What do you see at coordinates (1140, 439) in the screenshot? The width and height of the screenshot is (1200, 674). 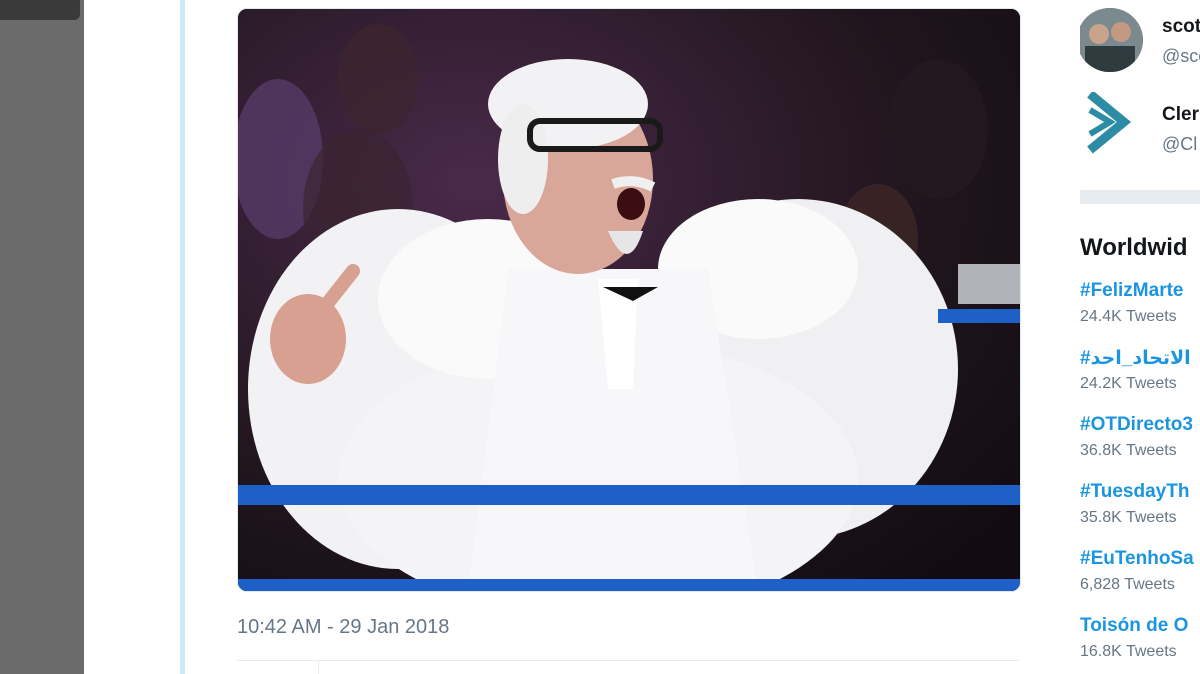 I see `trends-card` at bounding box center [1140, 439].